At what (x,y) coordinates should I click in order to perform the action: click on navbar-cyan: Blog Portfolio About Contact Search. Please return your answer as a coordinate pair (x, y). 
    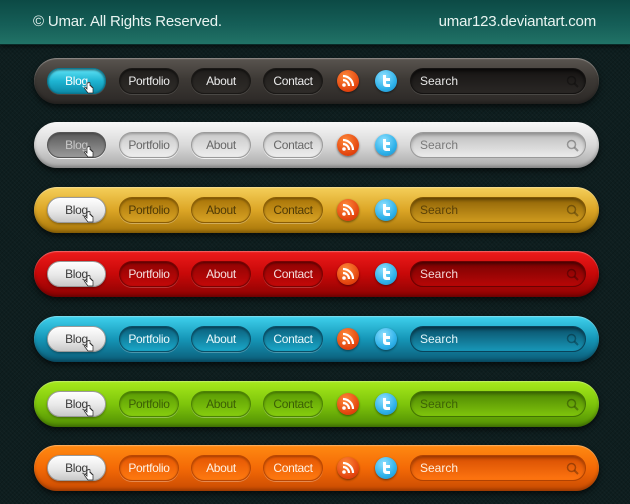
    Looking at the image, I should click on (316, 339).